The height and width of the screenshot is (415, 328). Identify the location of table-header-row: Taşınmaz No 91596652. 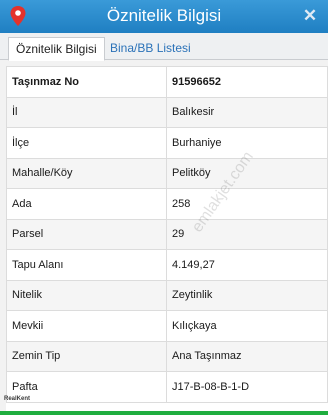
(167, 82).